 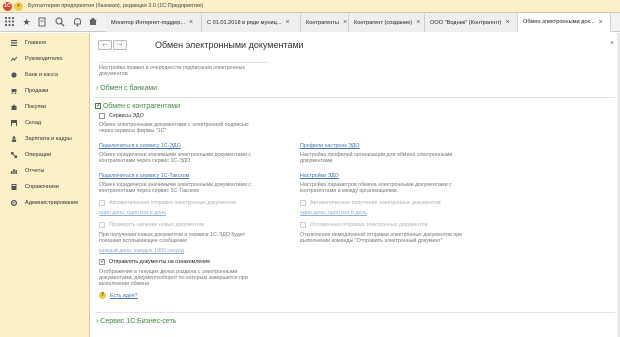 What do you see at coordinates (45, 123) in the screenshot?
I see `sidebar-item-warehouse: Склад` at bounding box center [45, 123].